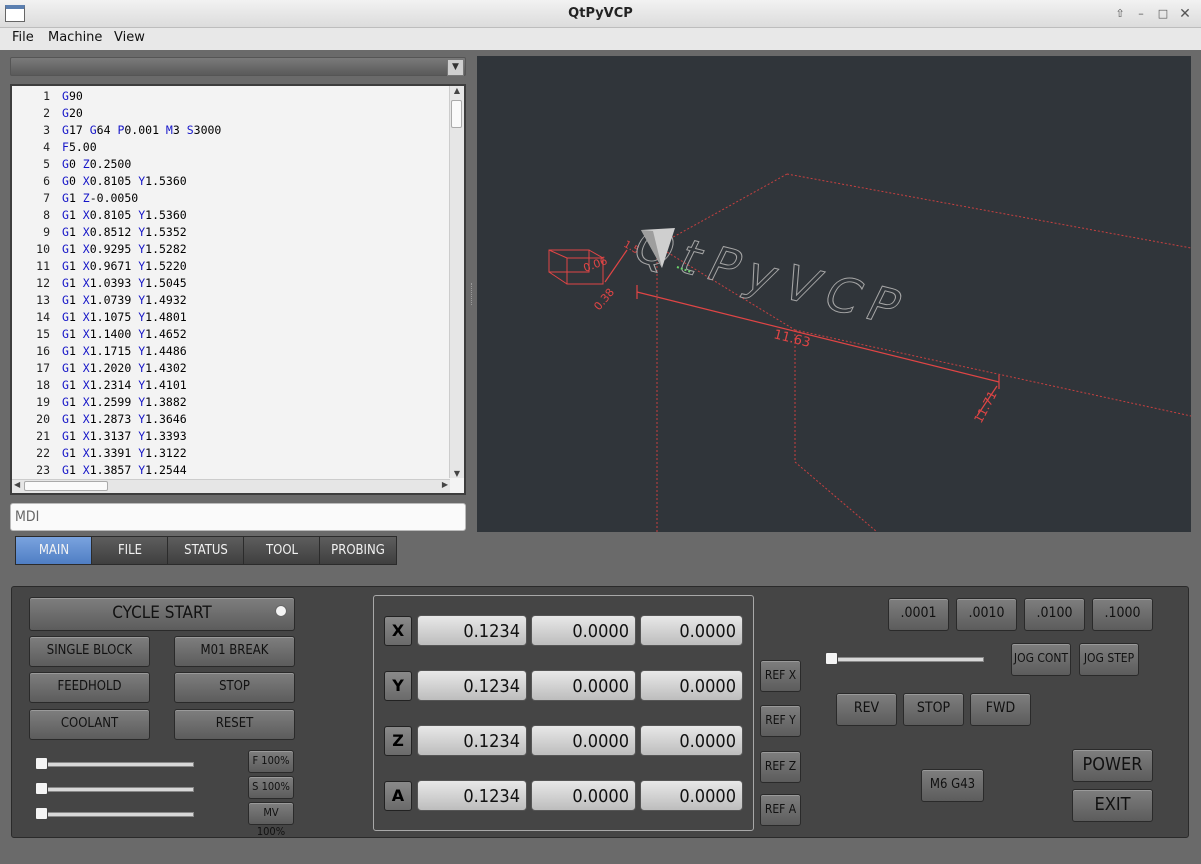 The image size is (1201, 864). I want to click on max-velocity-reset: MV 100%, so click(271, 820).